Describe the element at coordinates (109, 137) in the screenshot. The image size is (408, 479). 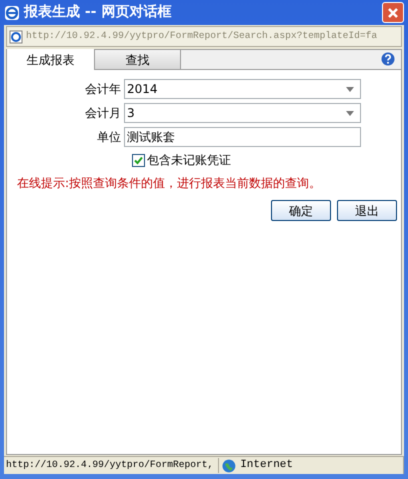
I see `field-label: 单位` at that location.